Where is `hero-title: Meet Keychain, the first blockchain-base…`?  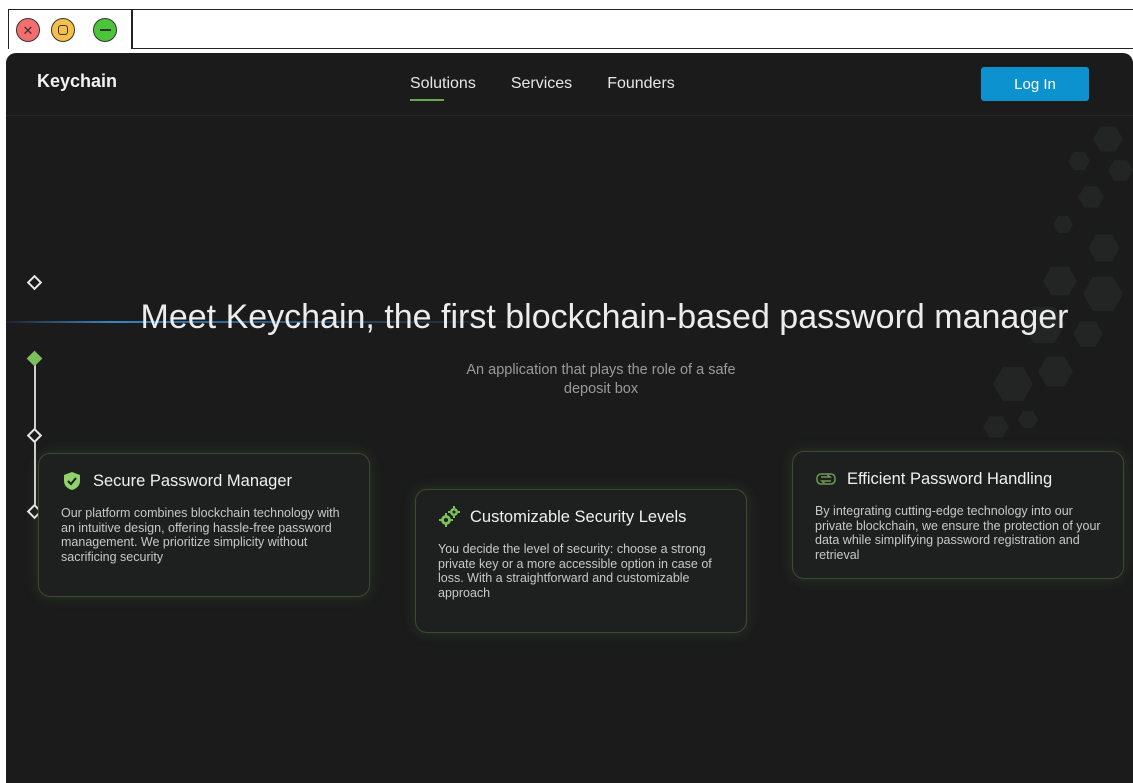
hero-title: Meet Keychain, the first blockchain-base… is located at coordinates (604, 317).